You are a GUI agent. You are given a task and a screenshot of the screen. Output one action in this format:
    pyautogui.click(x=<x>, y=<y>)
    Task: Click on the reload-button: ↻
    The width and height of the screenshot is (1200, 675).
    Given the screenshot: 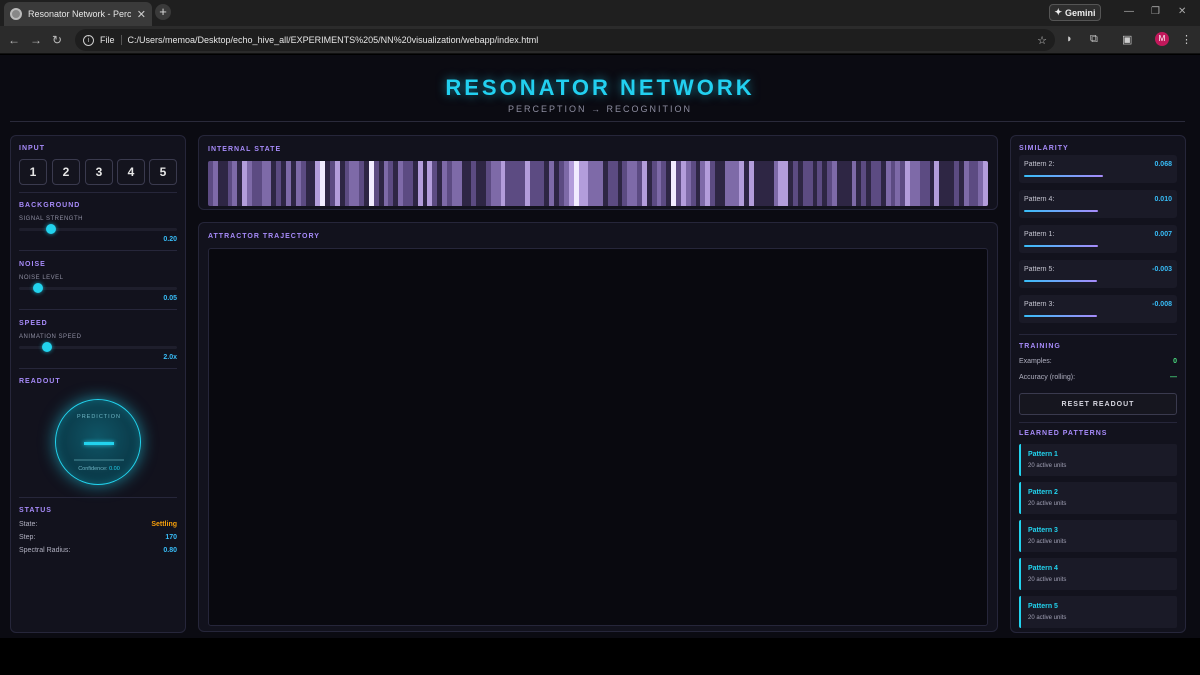 What is the action you would take?
    pyautogui.click(x=57, y=40)
    